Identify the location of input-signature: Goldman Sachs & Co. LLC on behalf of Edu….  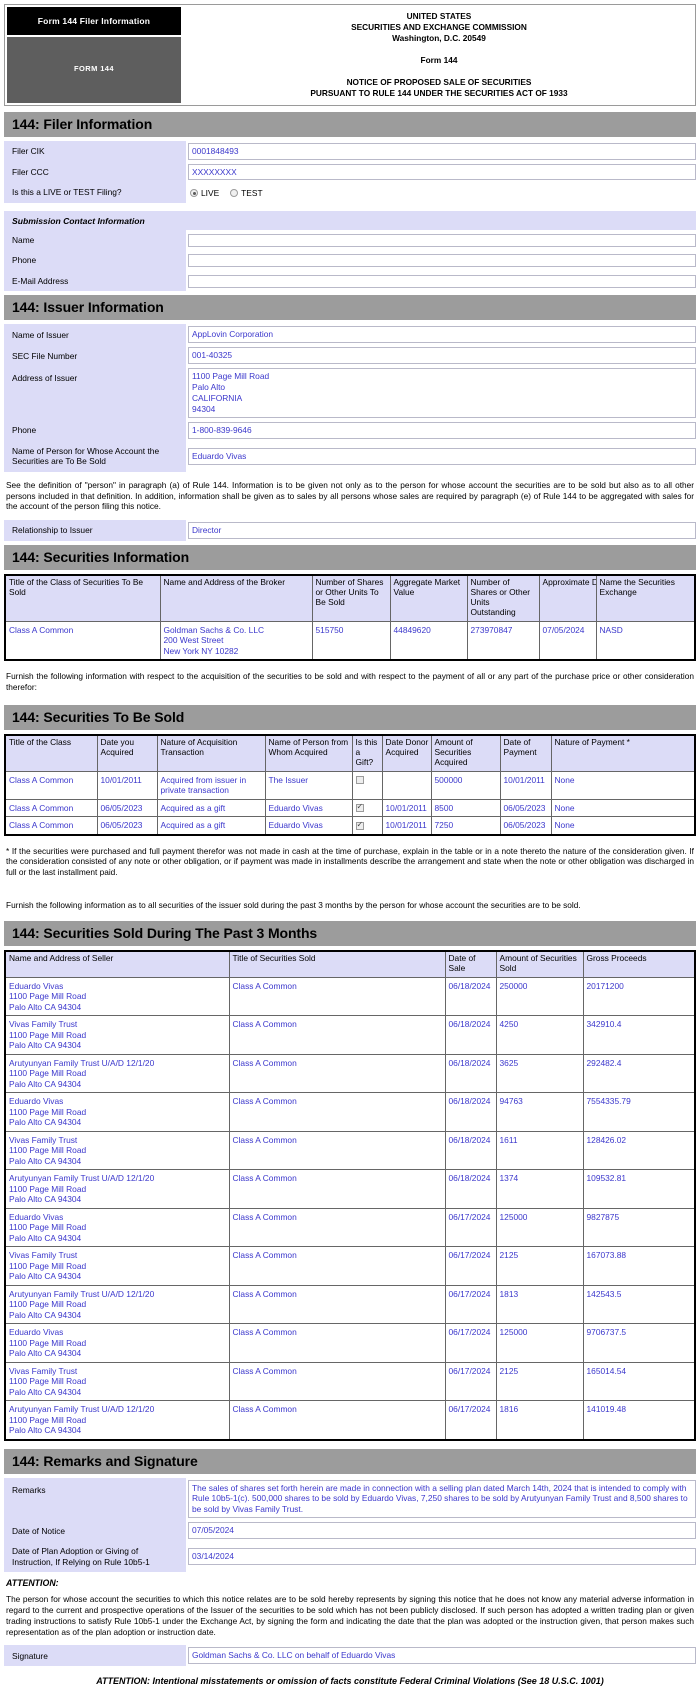
(442, 1656).